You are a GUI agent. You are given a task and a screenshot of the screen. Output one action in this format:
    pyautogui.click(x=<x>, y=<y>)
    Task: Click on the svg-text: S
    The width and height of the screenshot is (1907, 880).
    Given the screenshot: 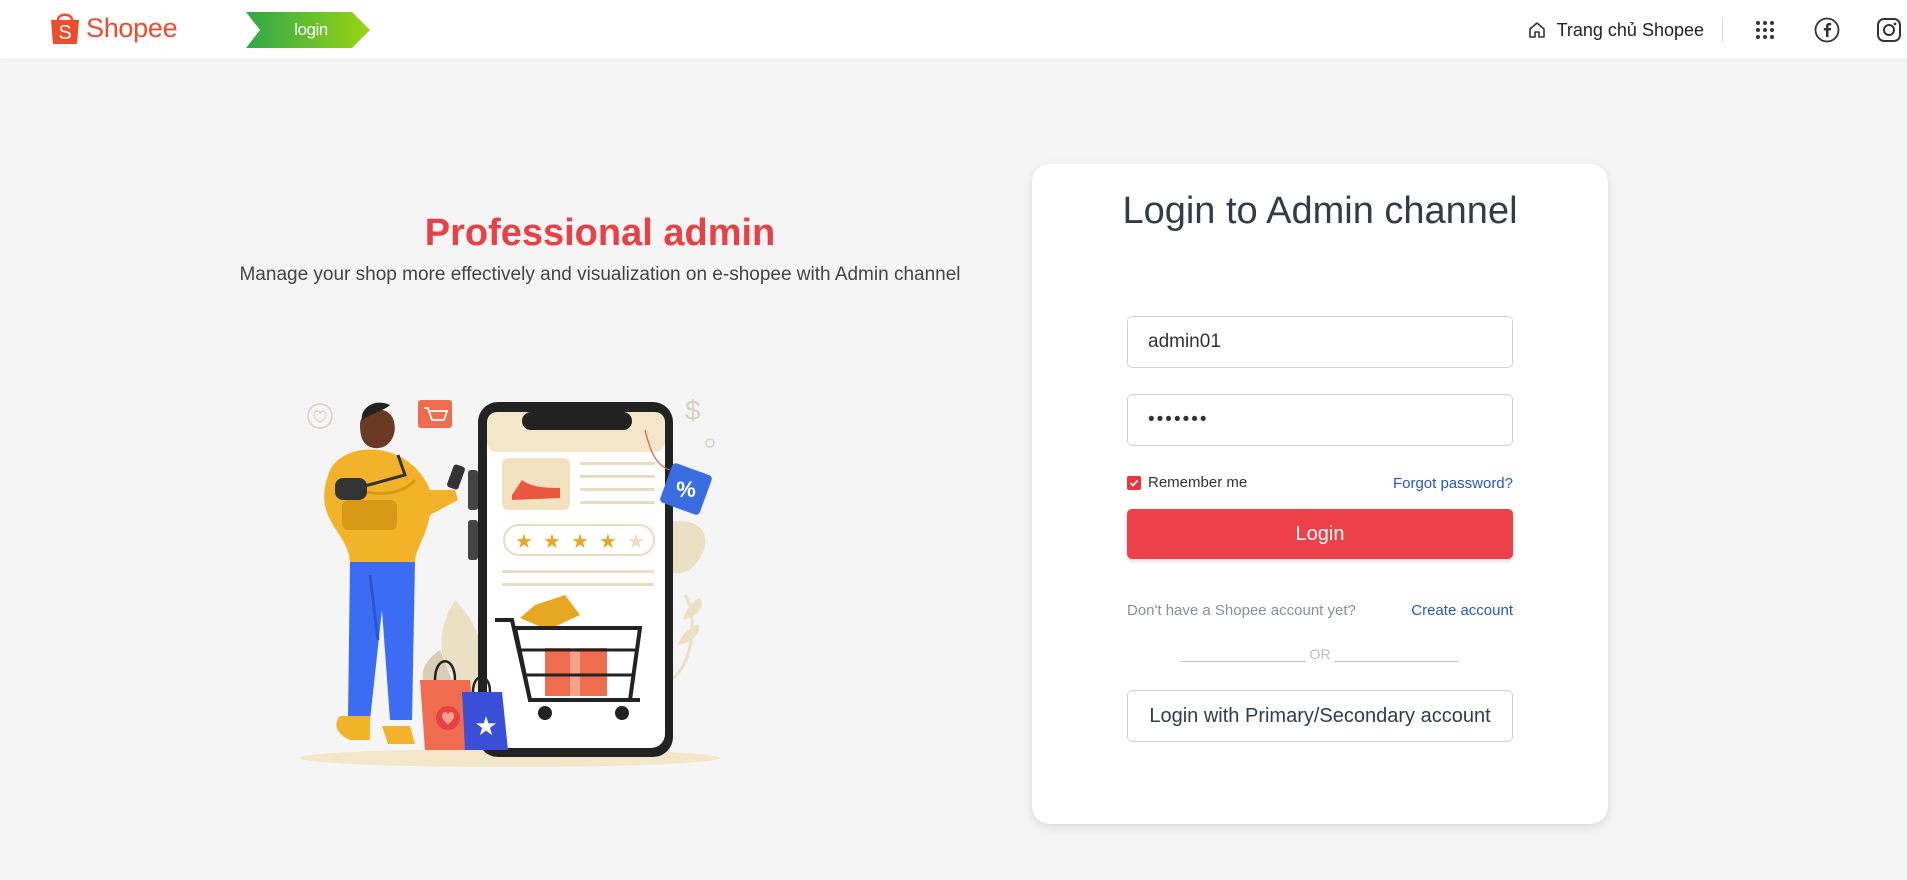 What is the action you would take?
    pyautogui.click(x=64, y=33)
    